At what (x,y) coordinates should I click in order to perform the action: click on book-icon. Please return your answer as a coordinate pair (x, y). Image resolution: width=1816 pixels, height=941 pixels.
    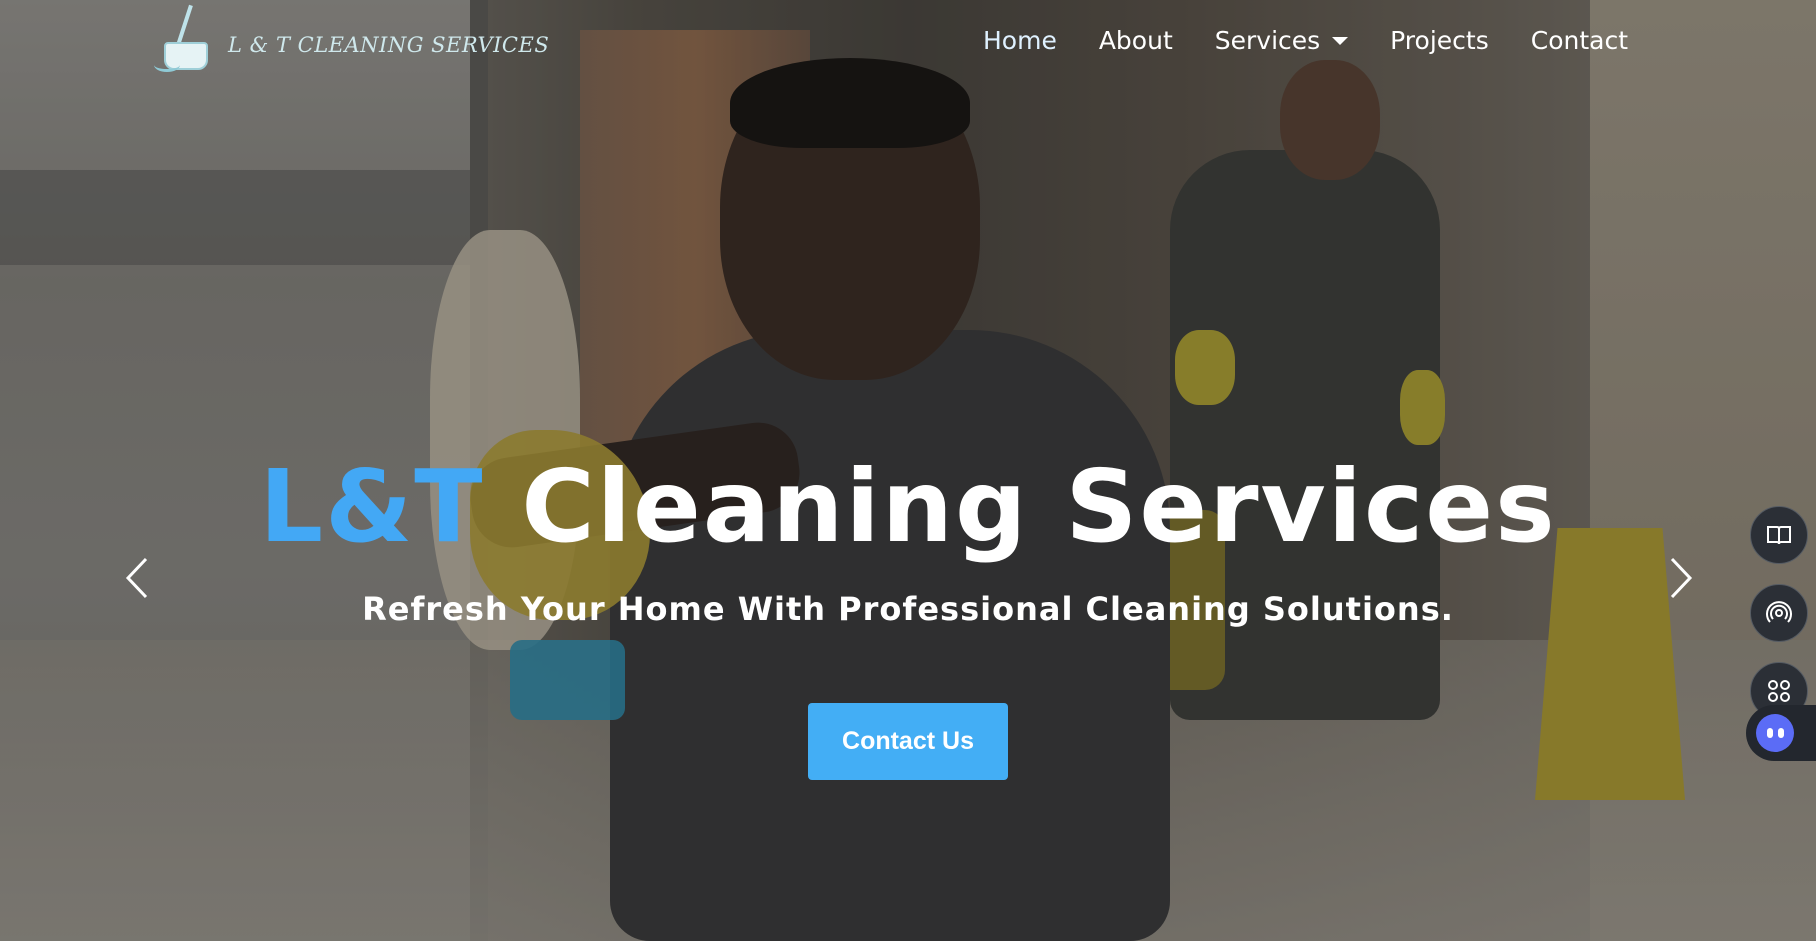
    Looking at the image, I should click on (1779, 535).